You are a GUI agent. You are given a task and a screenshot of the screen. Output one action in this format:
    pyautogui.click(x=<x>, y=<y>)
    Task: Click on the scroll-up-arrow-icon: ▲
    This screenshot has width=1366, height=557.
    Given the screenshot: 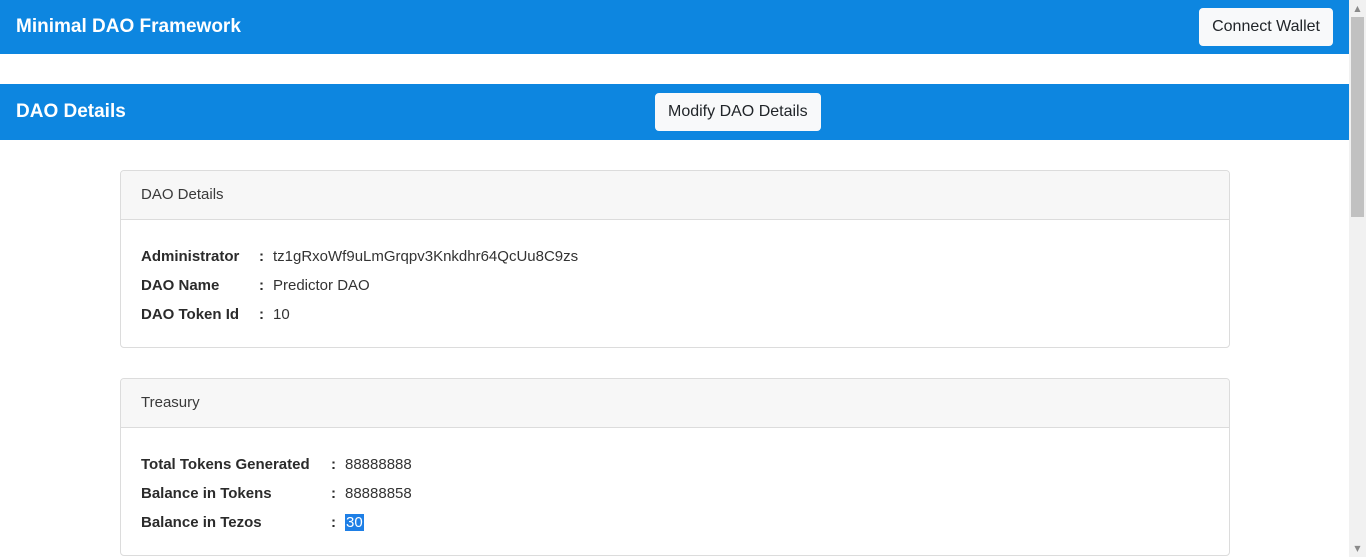 What is the action you would take?
    pyautogui.click(x=1357, y=8)
    